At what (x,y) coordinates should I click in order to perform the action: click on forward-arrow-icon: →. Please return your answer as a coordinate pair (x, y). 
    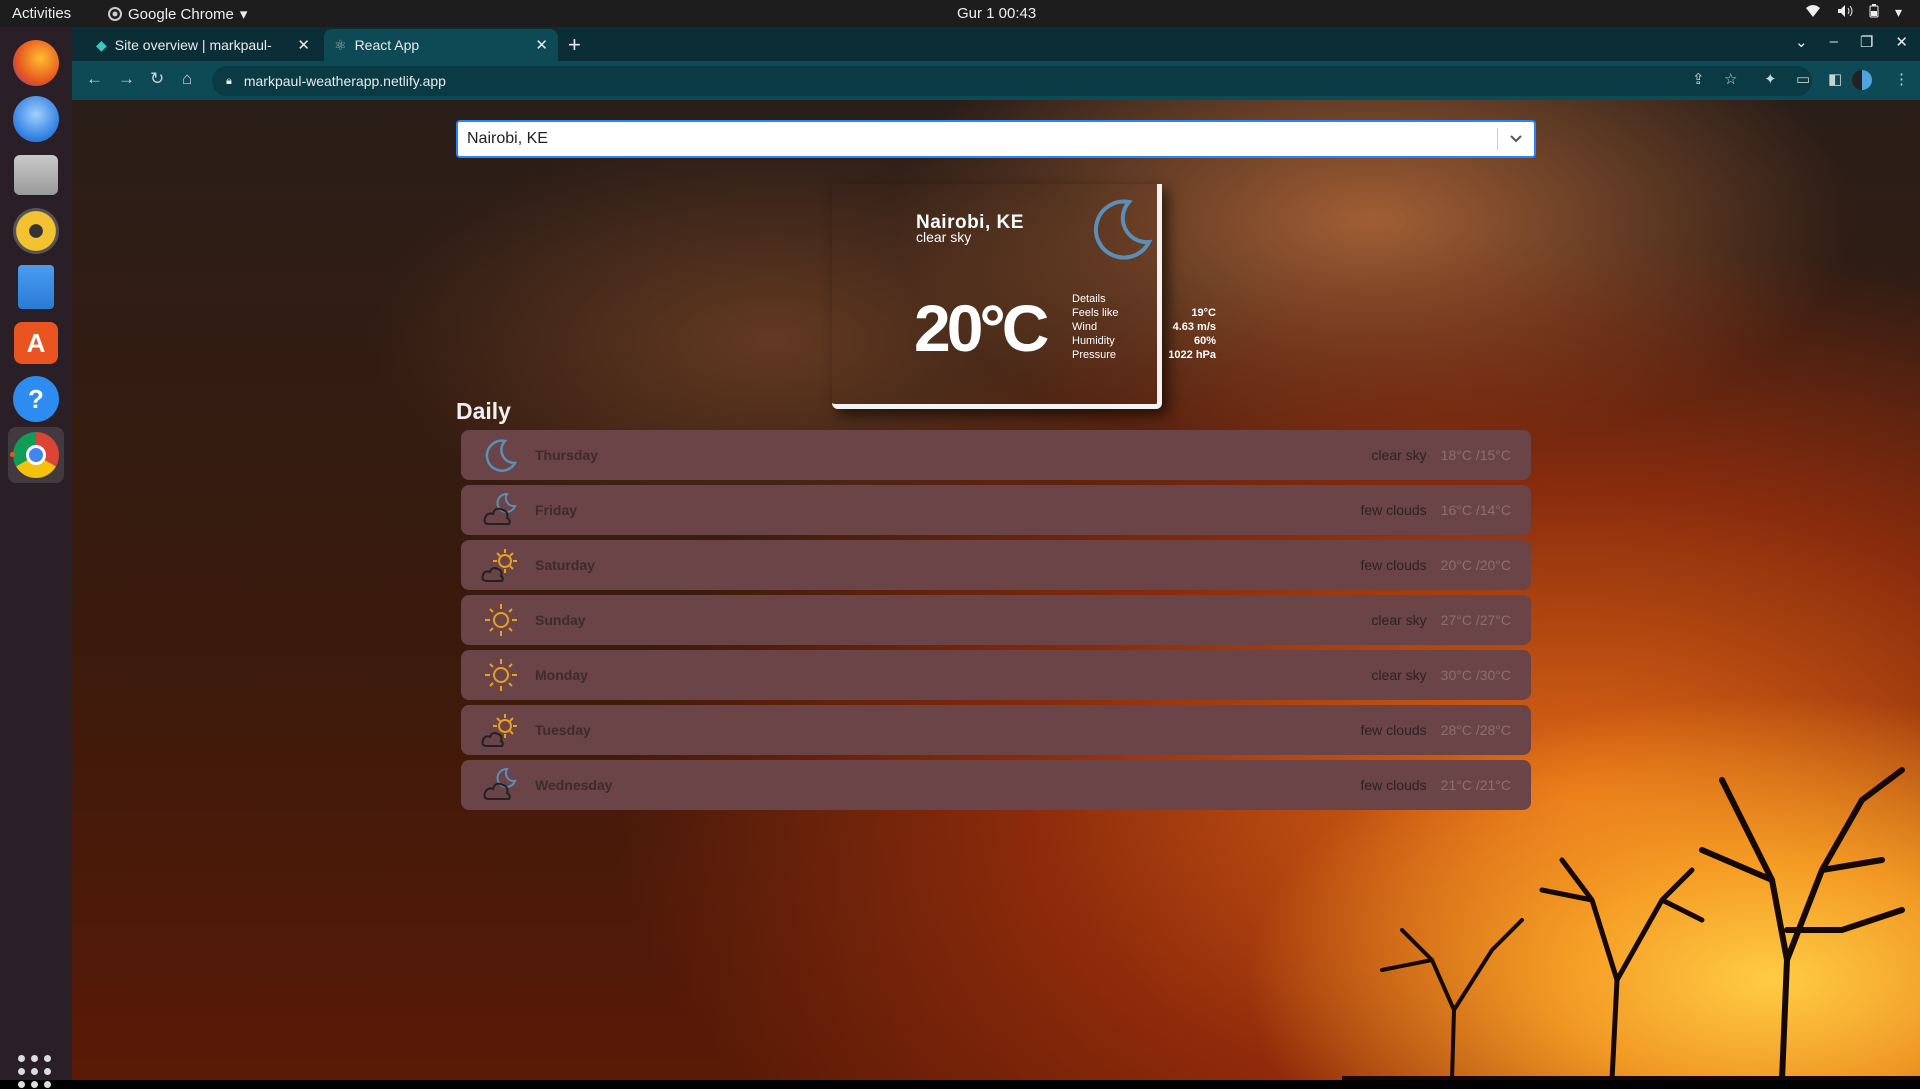
    Looking at the image, I should click on (126, 79).